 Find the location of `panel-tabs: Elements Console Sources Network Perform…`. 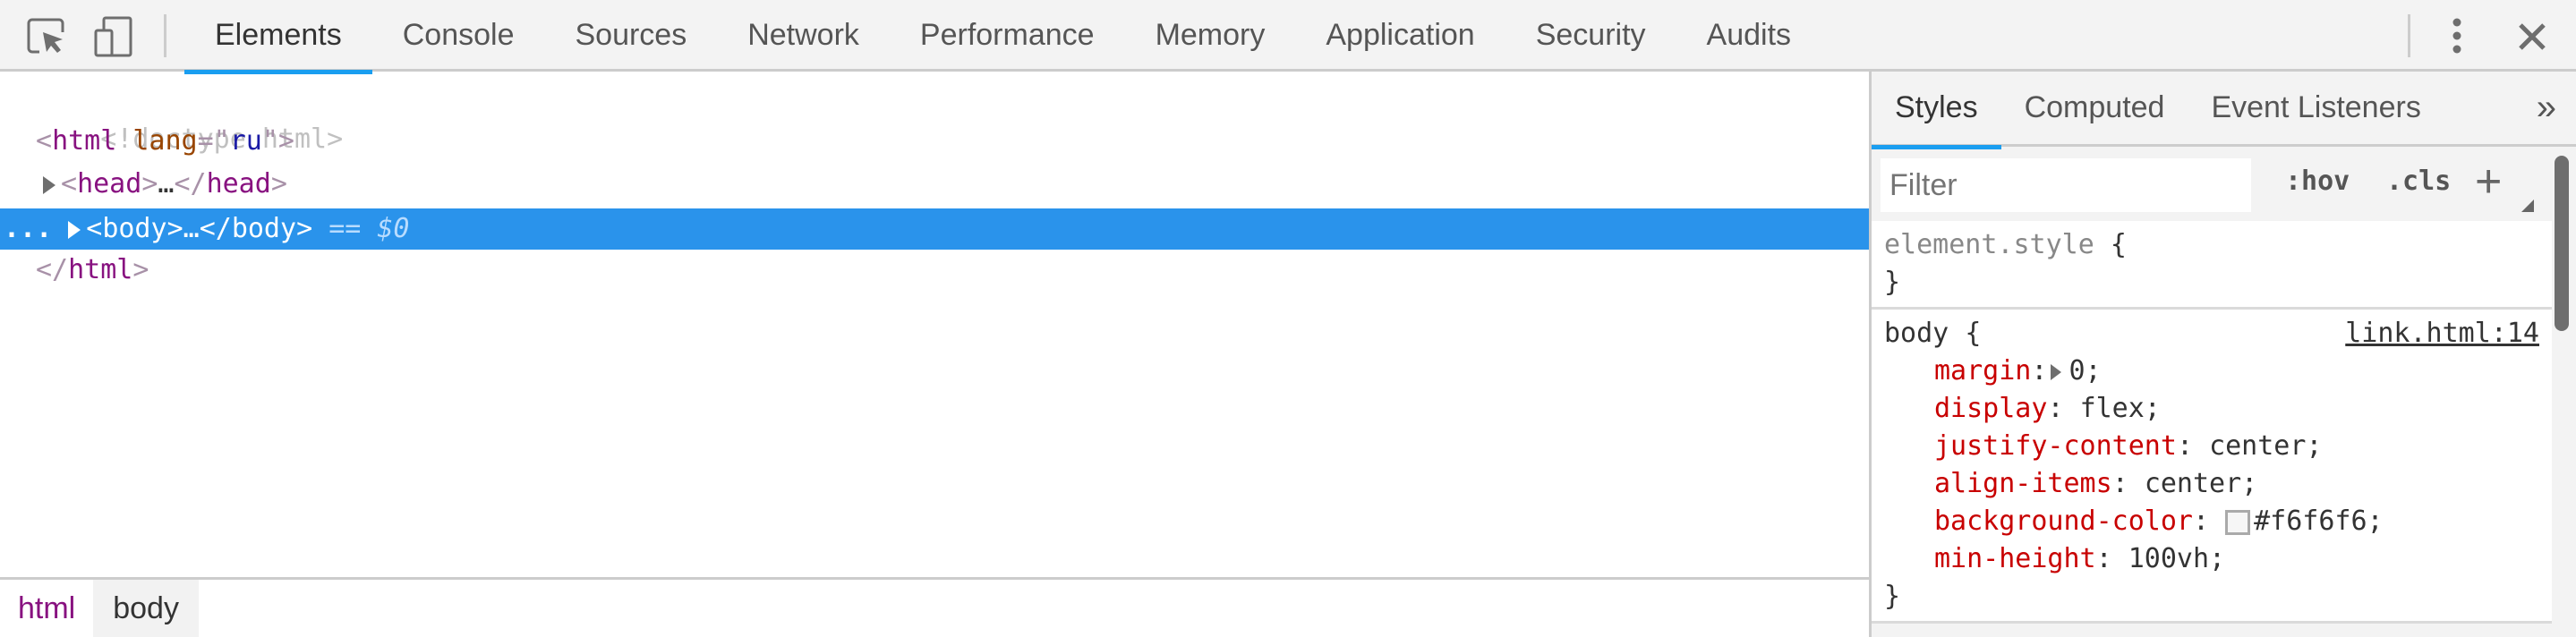

panel-tabs: Elements Console Sources Network Perform… is located at coordinates (1003, 37).